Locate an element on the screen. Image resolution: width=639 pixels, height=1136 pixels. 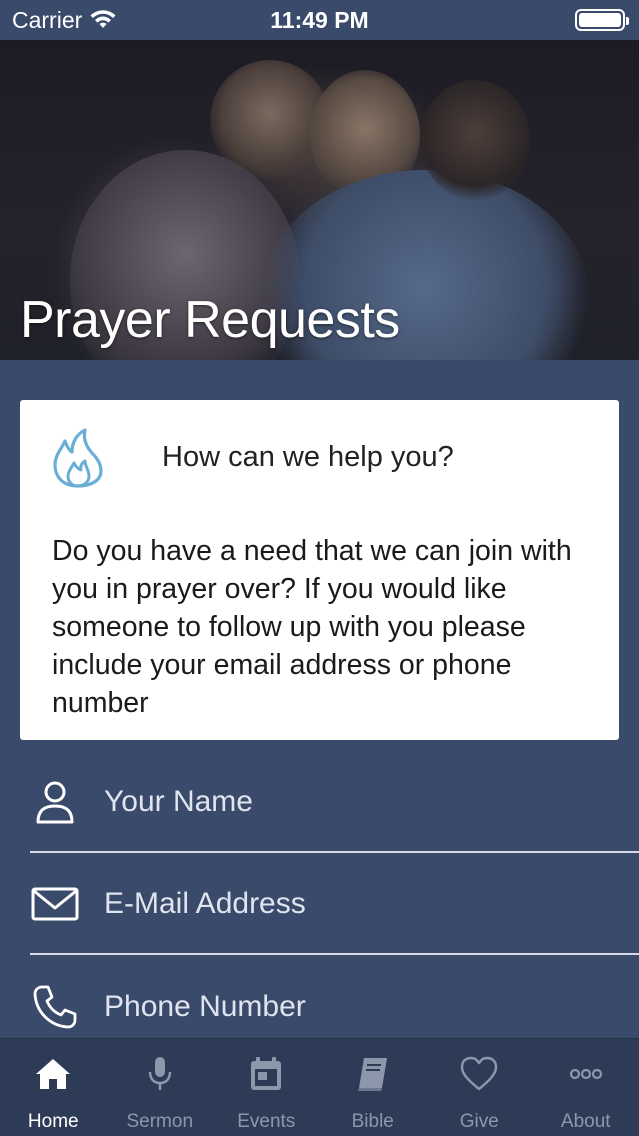
fire-icon is located at coordinates (78, 457).